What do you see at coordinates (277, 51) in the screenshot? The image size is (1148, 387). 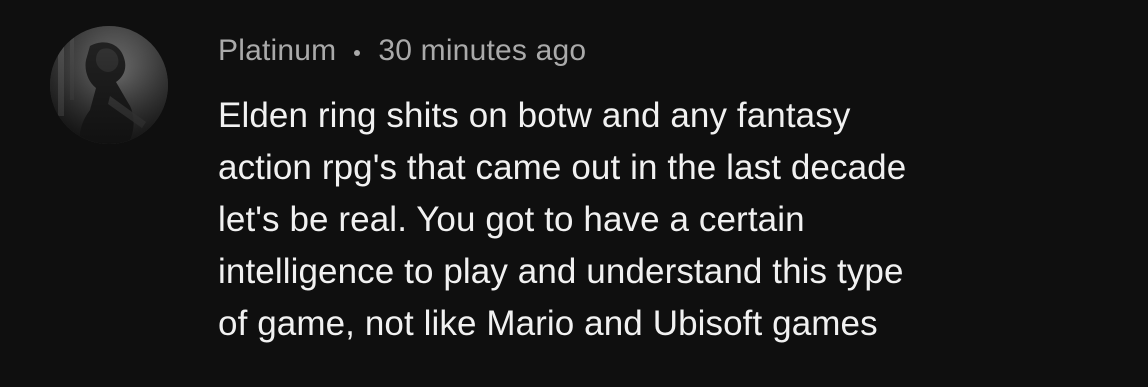 I see `author-name: Platinum` at bounding box center [277, 51].